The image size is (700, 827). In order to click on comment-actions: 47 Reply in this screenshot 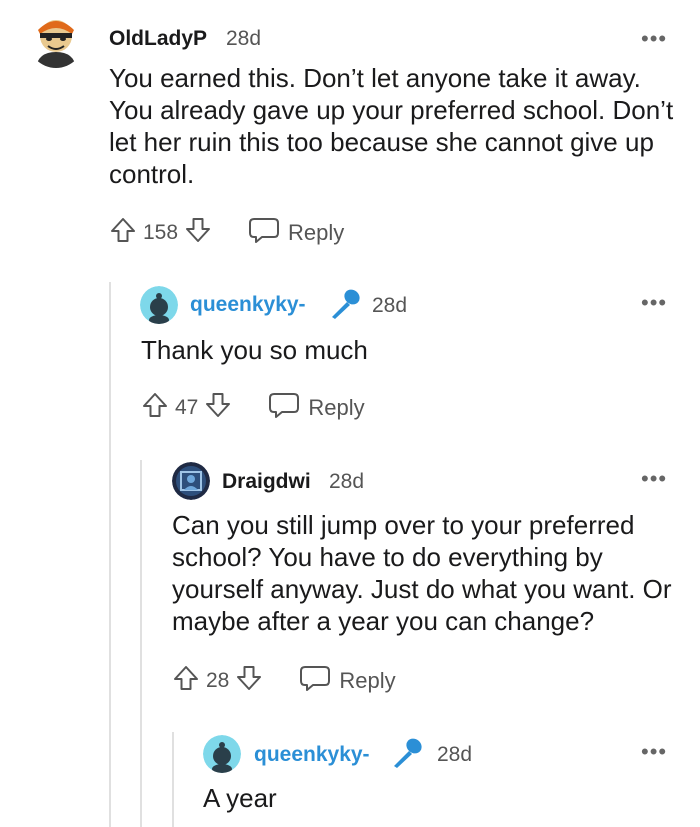, I will do `click(253, 408)`.